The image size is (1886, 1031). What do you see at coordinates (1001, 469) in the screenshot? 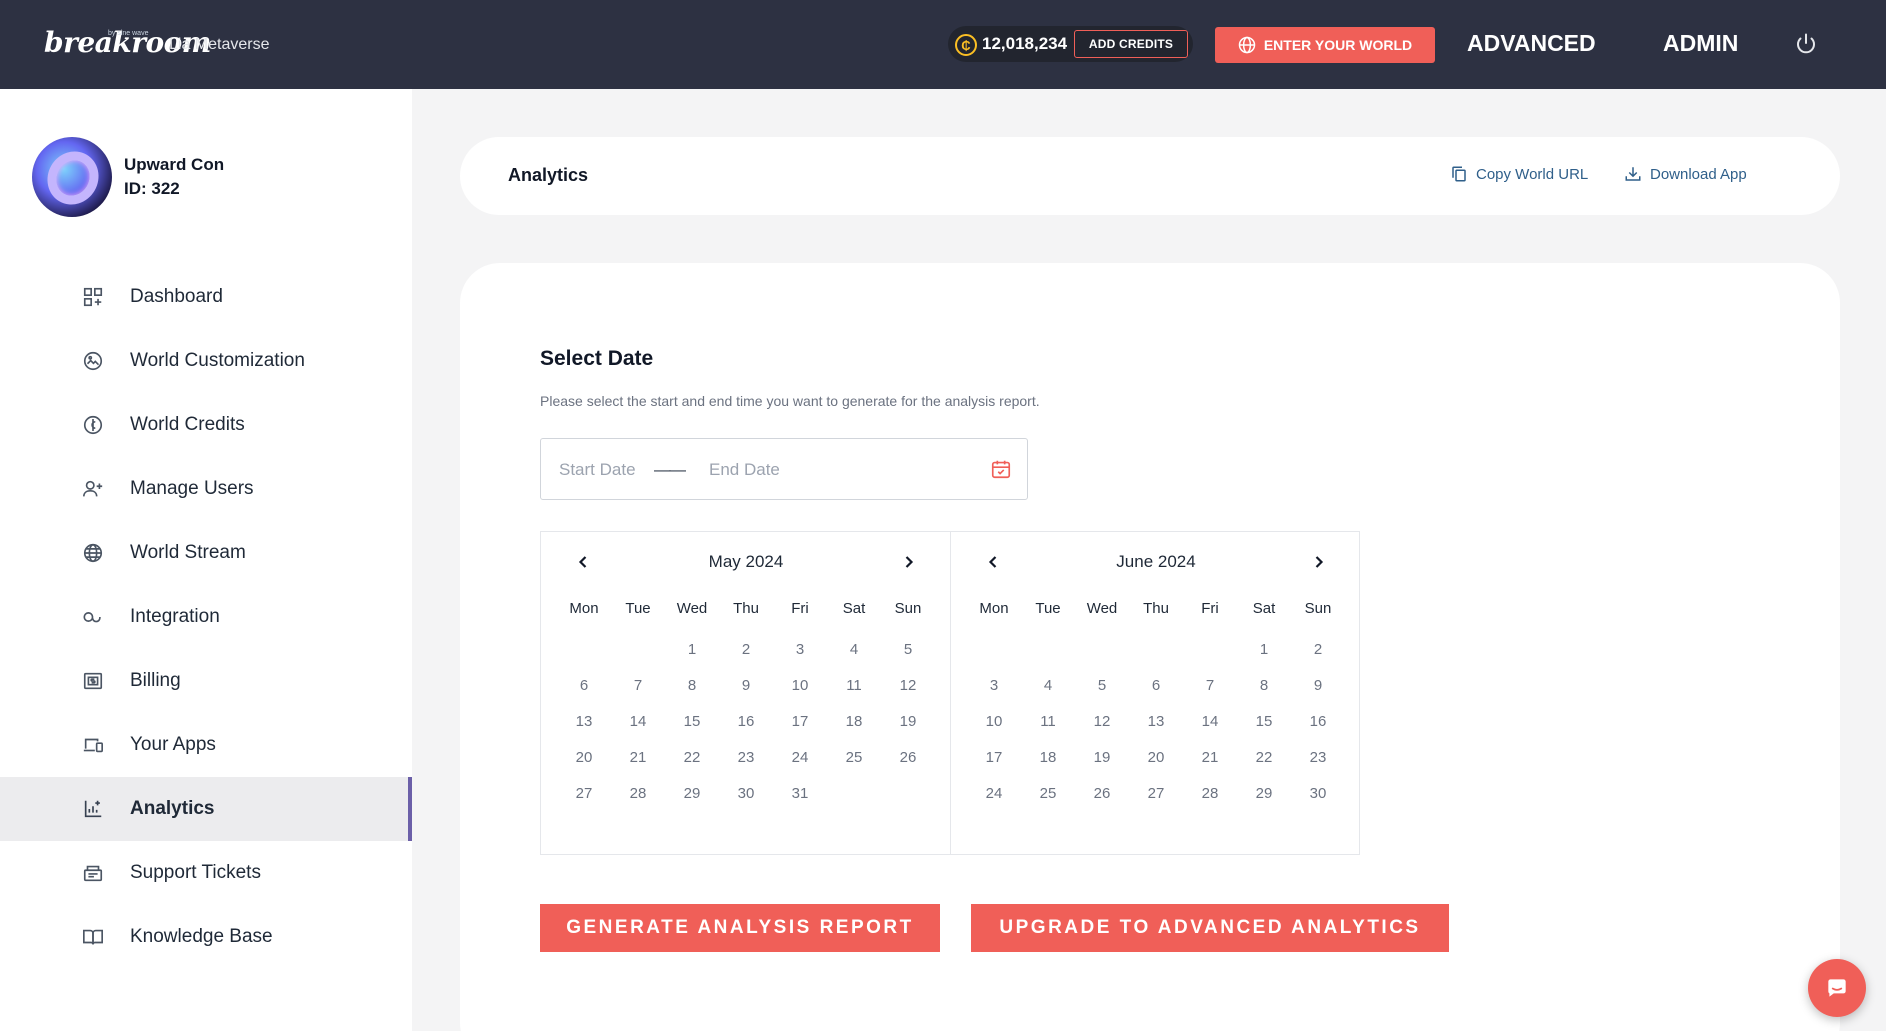
I see `calendar-icon` at bounding box center [1001, 469].